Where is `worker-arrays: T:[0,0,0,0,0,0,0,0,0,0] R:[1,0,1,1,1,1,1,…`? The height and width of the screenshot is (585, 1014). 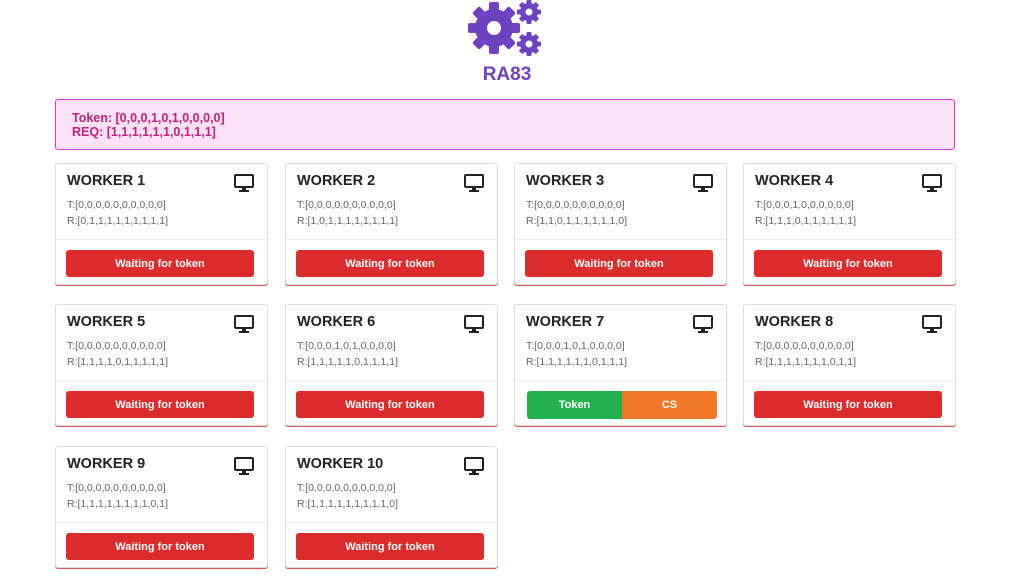 worker-arrays: T:[0,0,0,0,0,0,0,0,0,0] R:[1,0,1,1,1,1,1,… is located at coordinates (347, 213).